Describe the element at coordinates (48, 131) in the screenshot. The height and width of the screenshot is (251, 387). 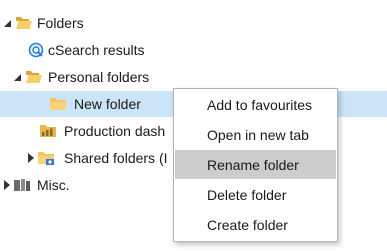
I see `dashboard-icon` at that location.